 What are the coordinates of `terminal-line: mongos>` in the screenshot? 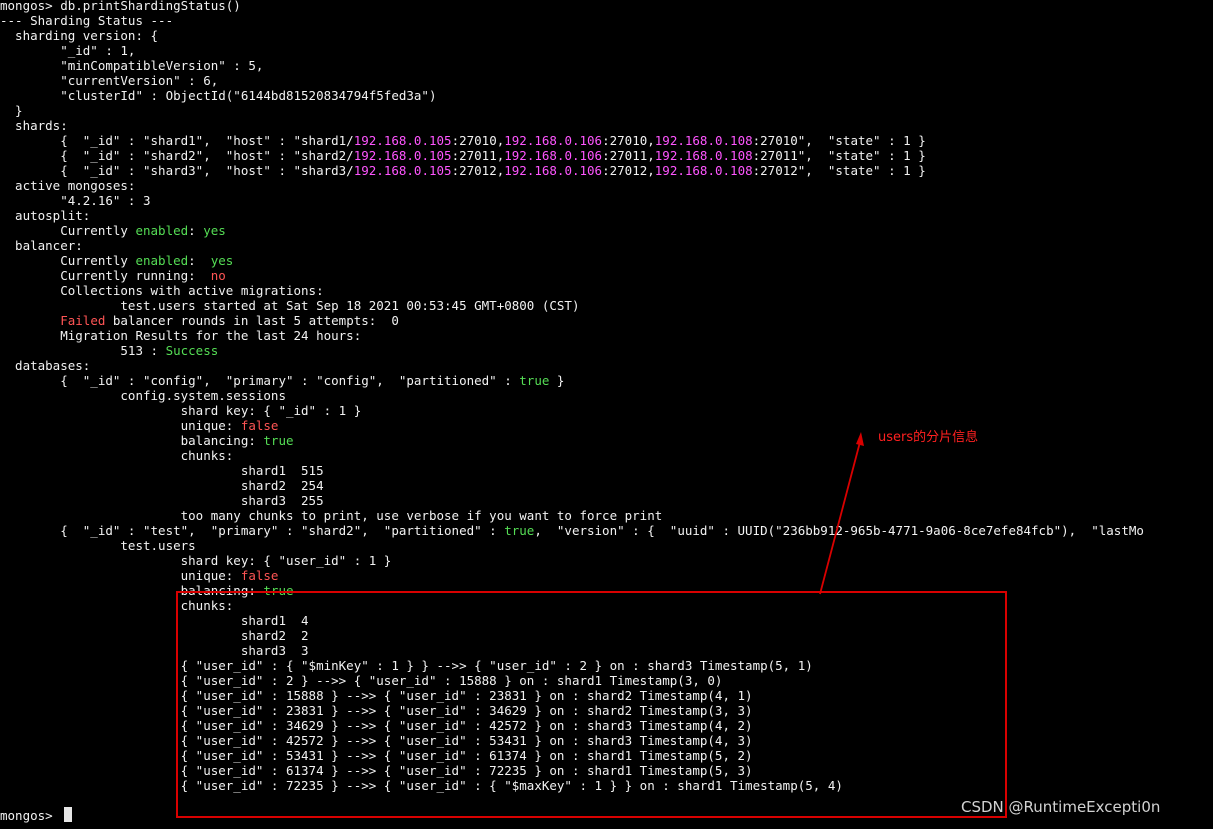 It's located at (30, 815).